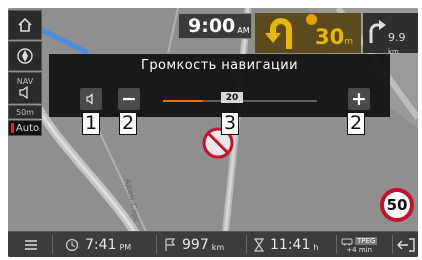 The height and width of the screenshot is (260, 422). What do you see at coordinates (286, 244) in the screenshot?
I see `remaining-time: 11:41 h` at bounding box center [286, 244].